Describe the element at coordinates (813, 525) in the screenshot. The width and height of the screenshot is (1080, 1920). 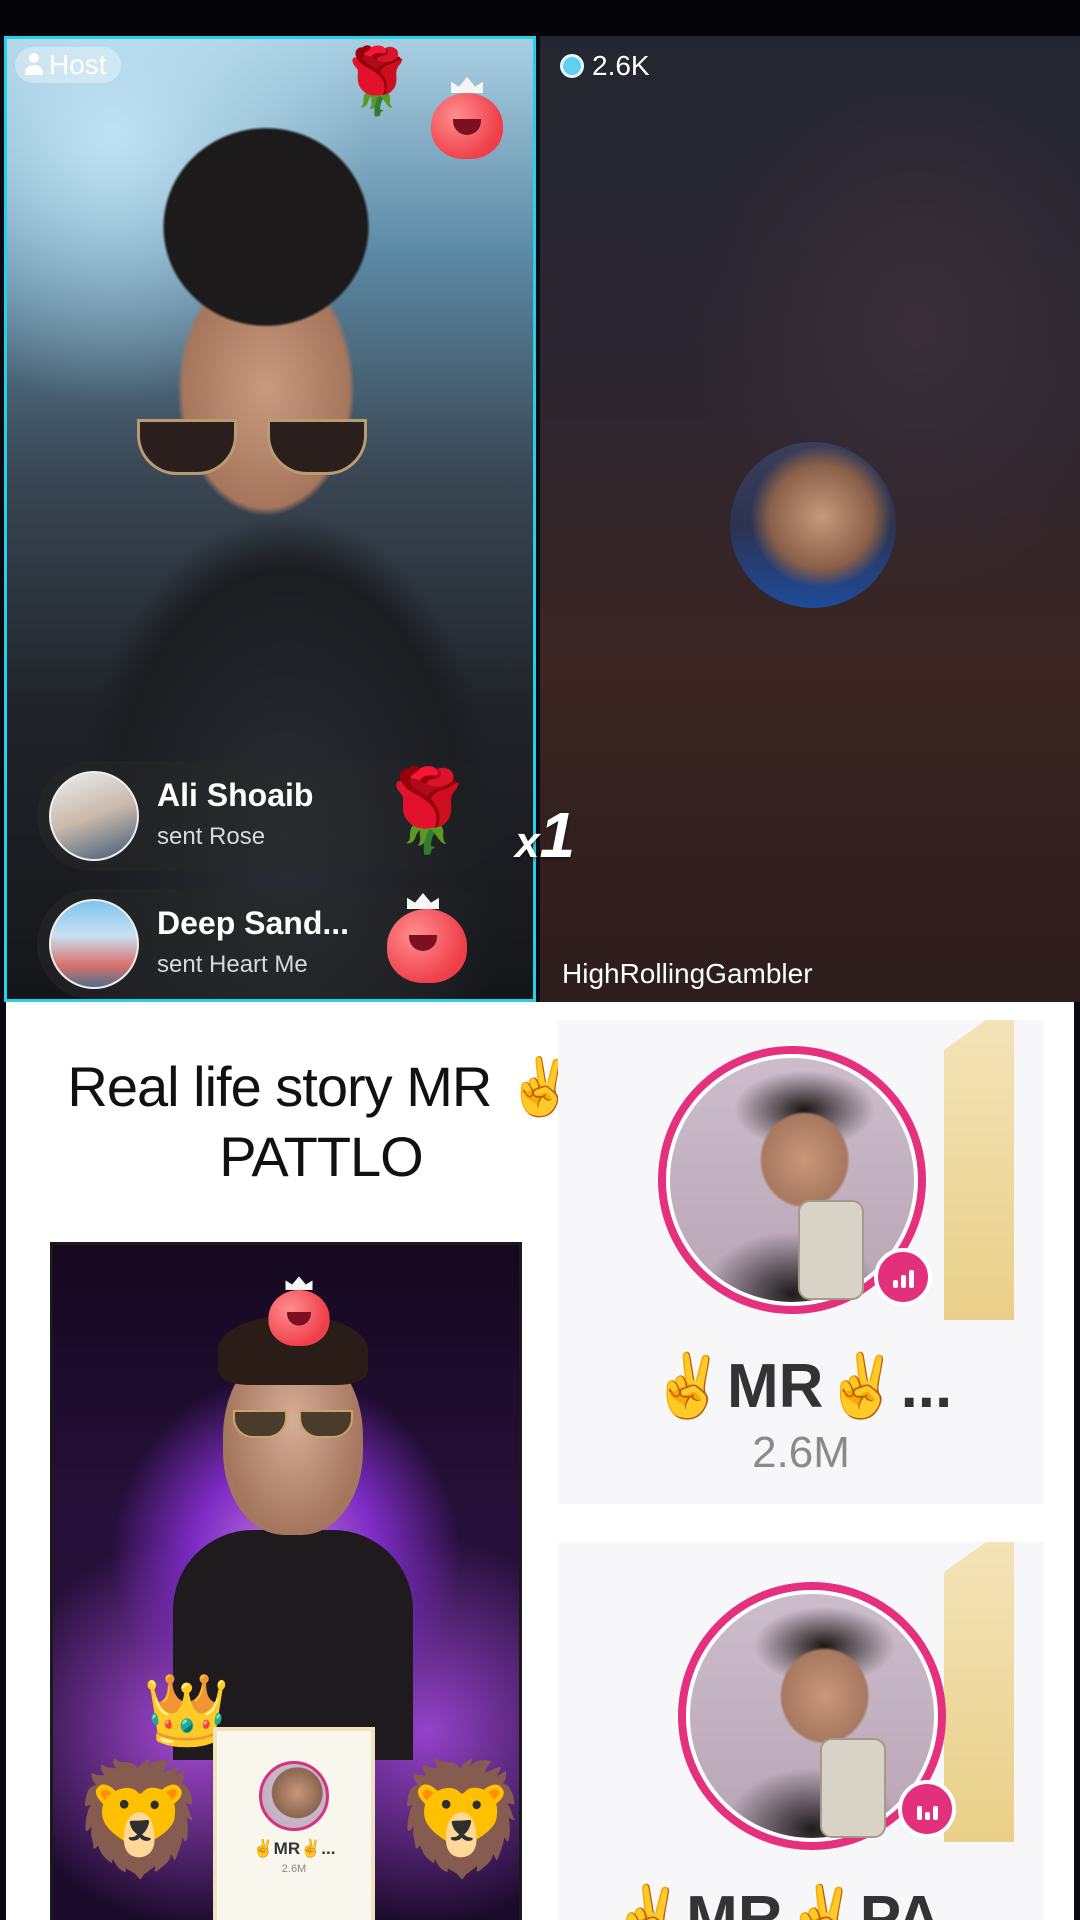
I see `opponent-avatar` at that location.